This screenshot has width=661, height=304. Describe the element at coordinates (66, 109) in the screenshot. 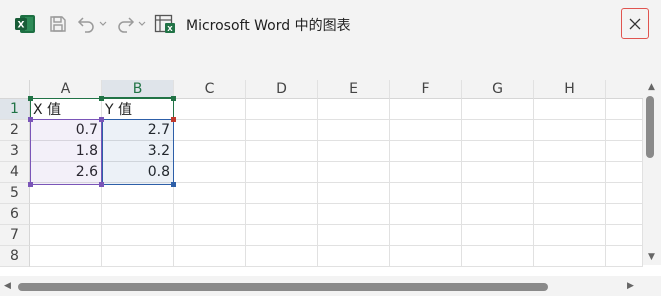

I see `cell-a1: X 值` at that location.